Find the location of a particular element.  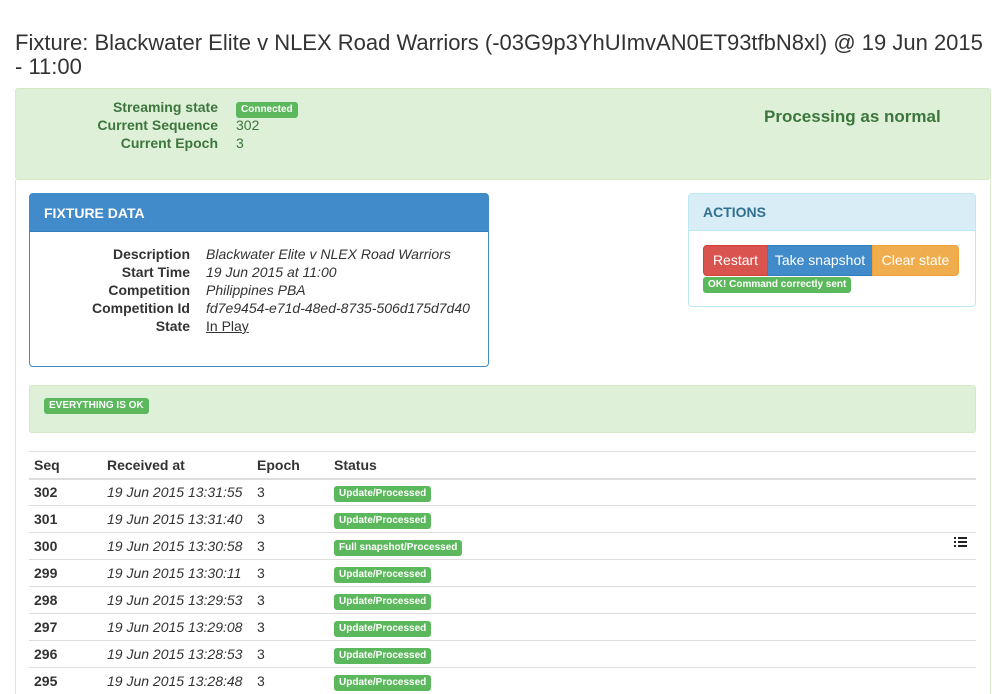

seq-cell: 301 is located at coordinates (65, 519).